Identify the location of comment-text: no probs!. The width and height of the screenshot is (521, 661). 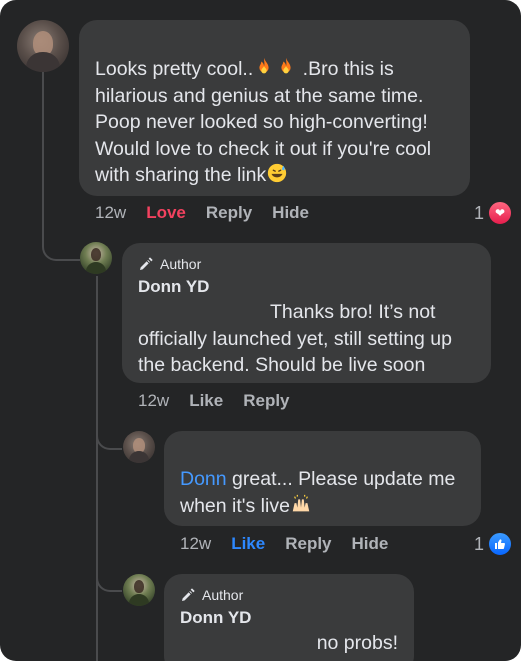
(357, 643).